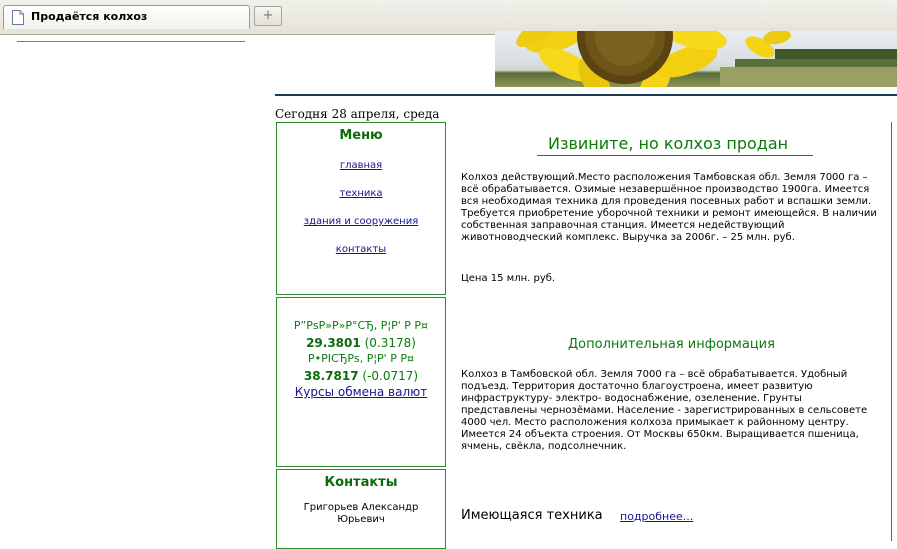 This screenshot has width=897, height=549. I want to click on browser-tab-active: Продаётся колхоз, so click(126, 17).